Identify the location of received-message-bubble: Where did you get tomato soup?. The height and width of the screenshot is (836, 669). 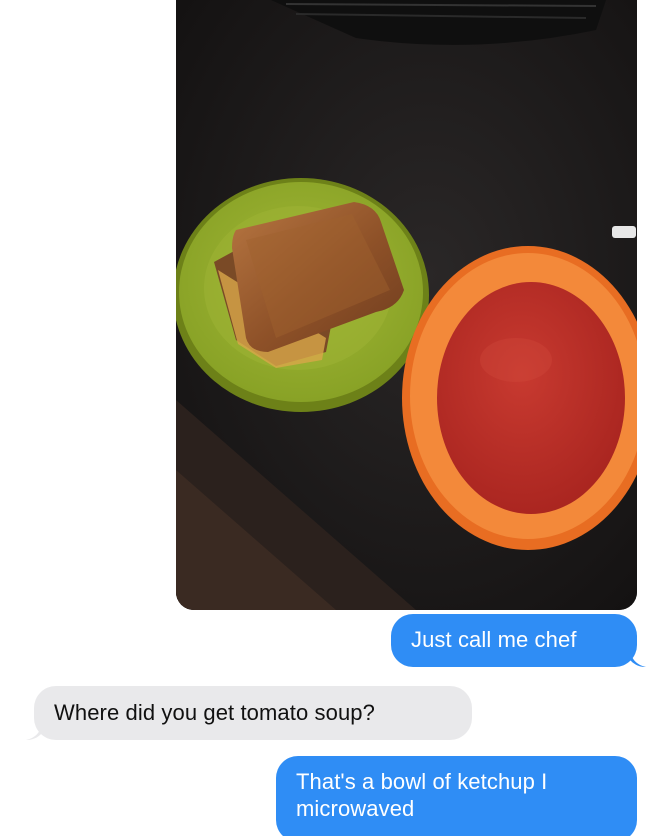
(253, 713).